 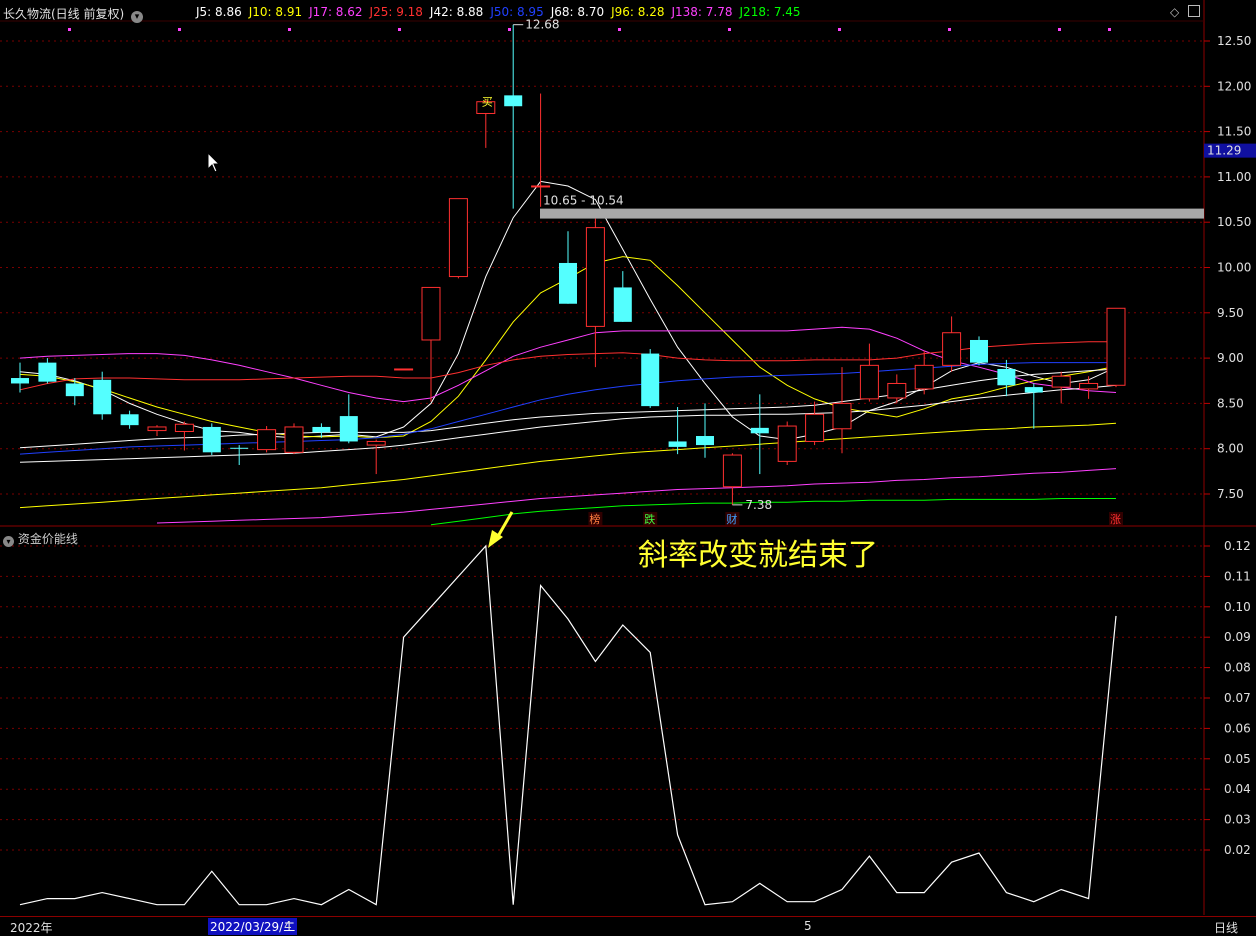 What do you see at coordinates (1234, 177) in the screenshot?
I see `price-tick-label: 11.00` at bounding box center [1234, 177].